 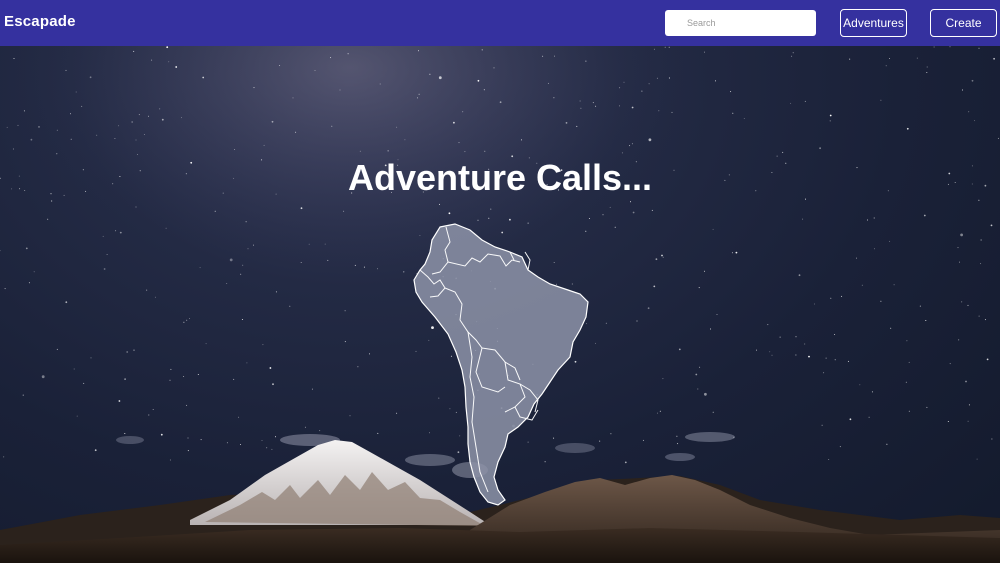 I want to click on south-america-landmass, so click(x=501, y=364).